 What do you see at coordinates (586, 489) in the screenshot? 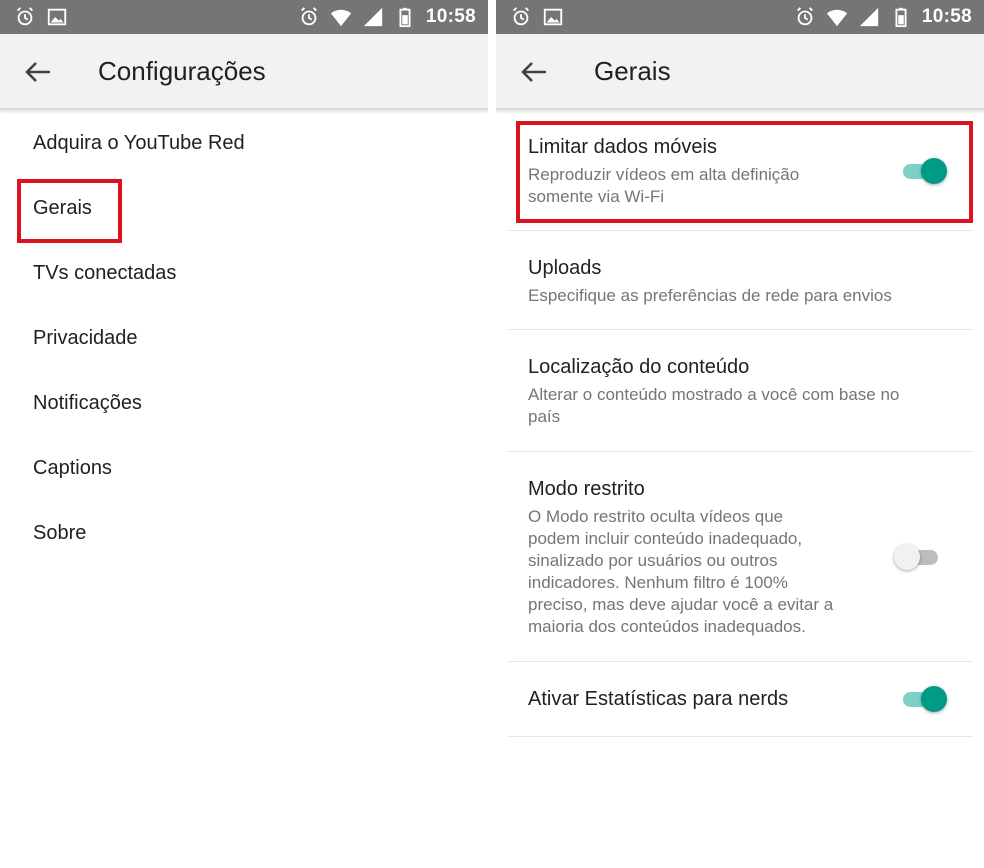
I see `setting-title: Modo restrito` at bounding box center [586, 489].